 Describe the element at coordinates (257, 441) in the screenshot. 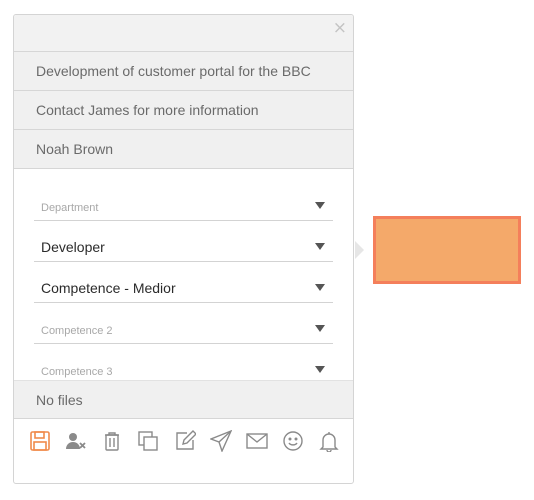

I see `mail-icon` at that location.